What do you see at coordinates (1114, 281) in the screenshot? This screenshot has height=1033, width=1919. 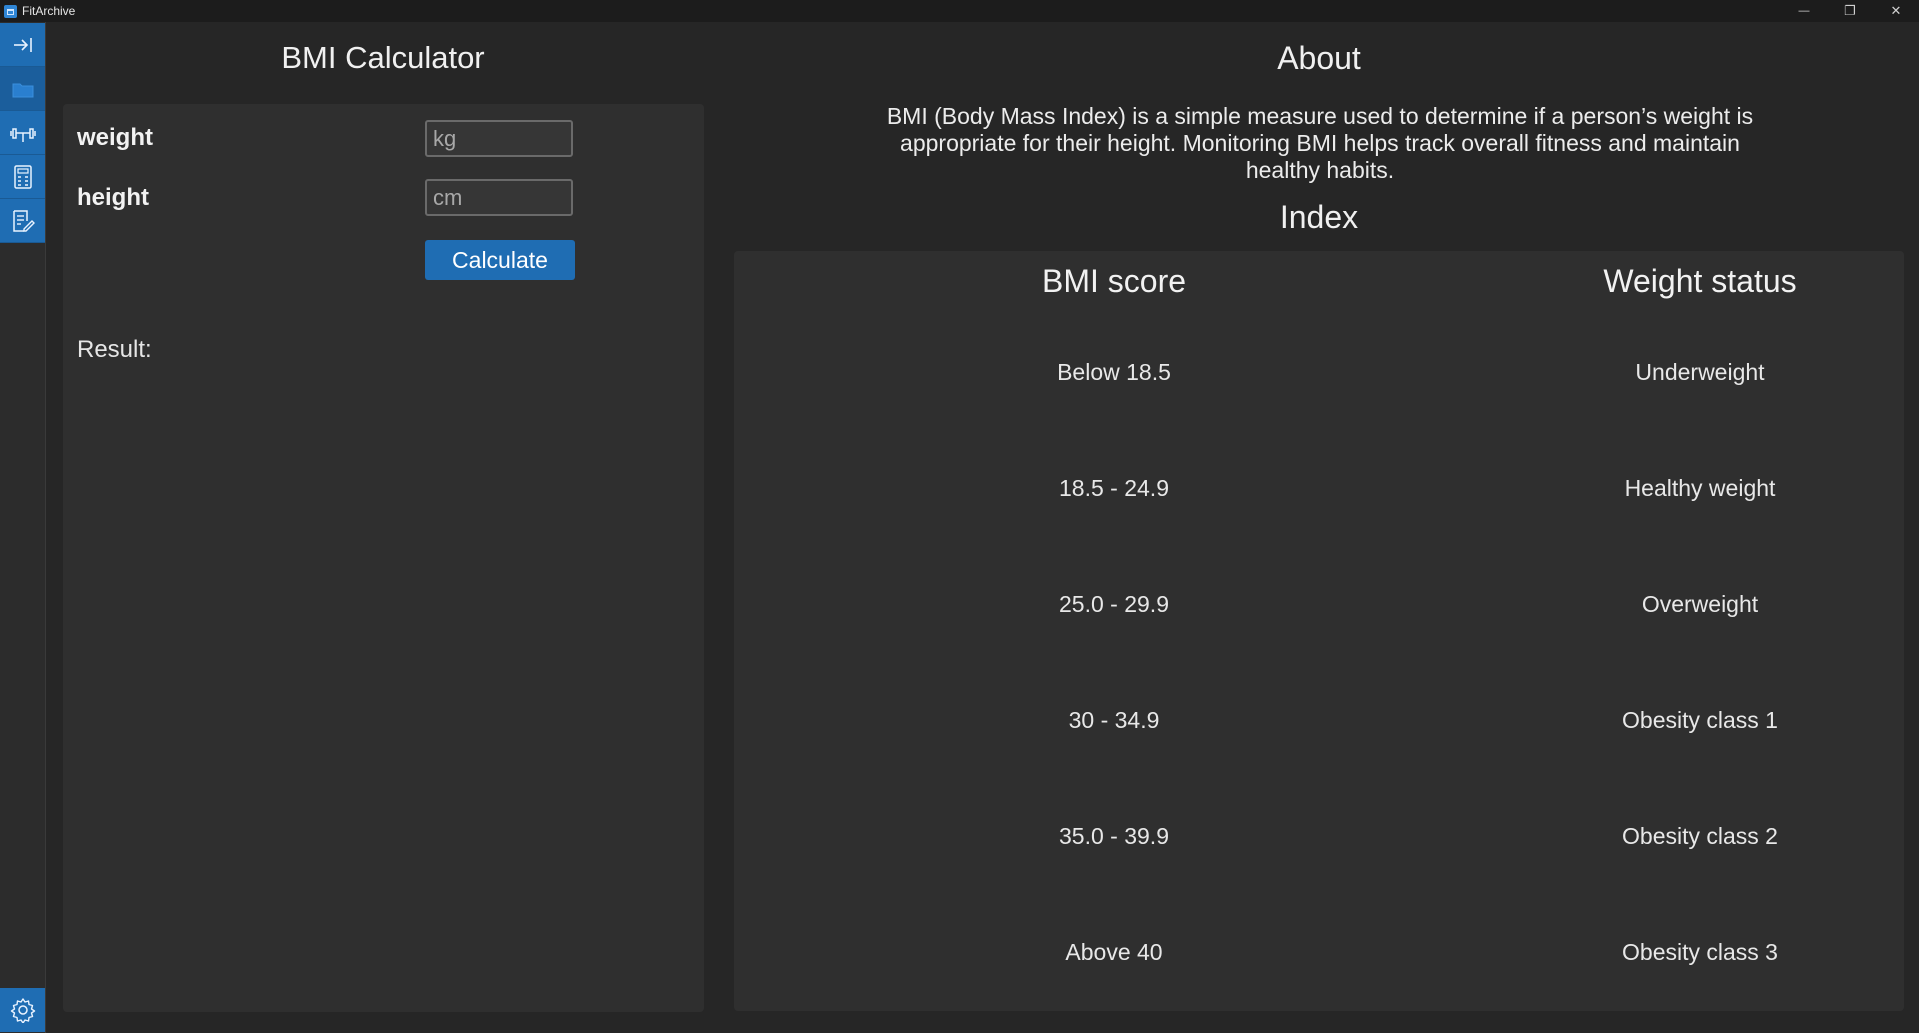 I see `column-header-bmi-score: BMI score` at bounding box center [1114, 281].